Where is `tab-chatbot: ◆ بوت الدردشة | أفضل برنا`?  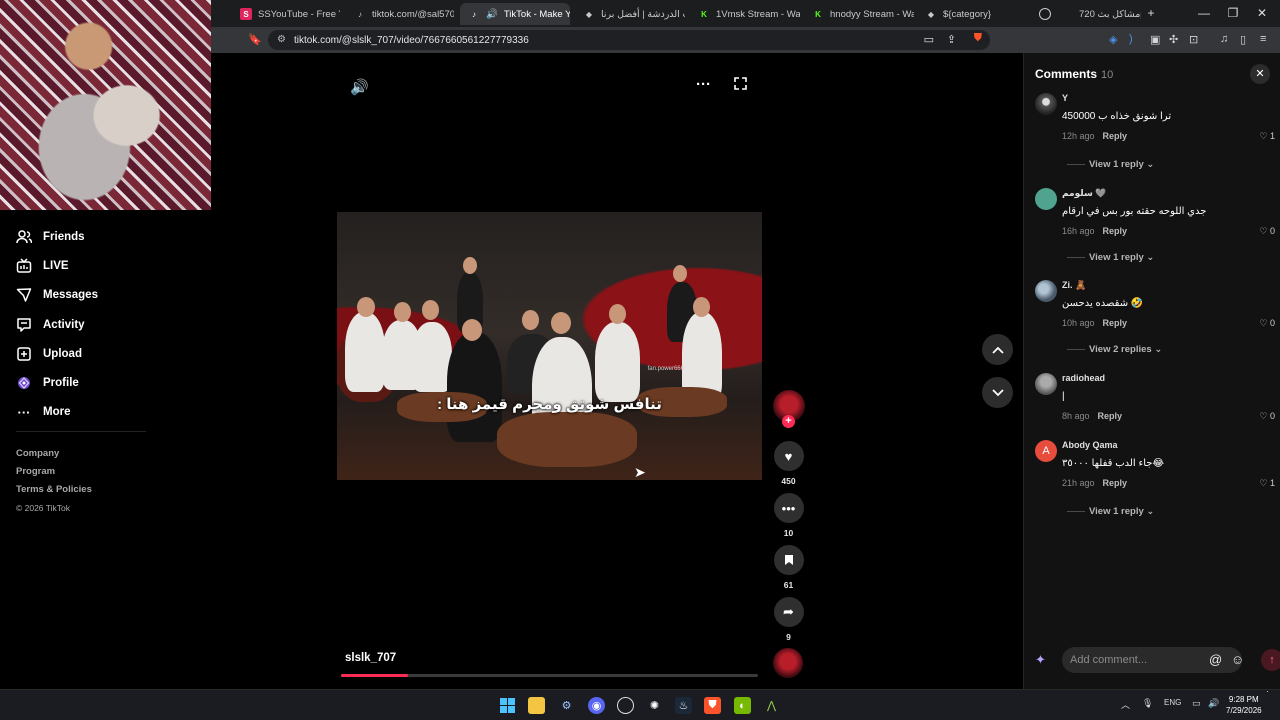 tab-chatbot: ◆ بوت الدردشة | أفضل برنا is located at coordinates (630, 14).